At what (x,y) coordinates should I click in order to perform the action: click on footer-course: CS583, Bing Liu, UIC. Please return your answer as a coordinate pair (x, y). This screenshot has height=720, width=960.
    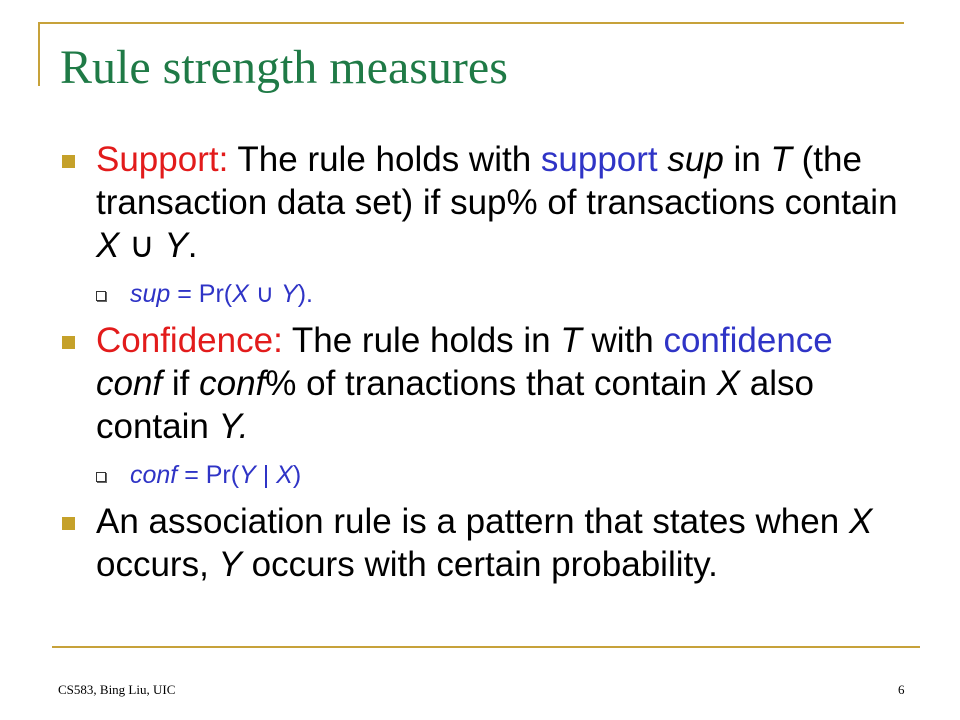
    Looking at the image, I should click on (117, 689).